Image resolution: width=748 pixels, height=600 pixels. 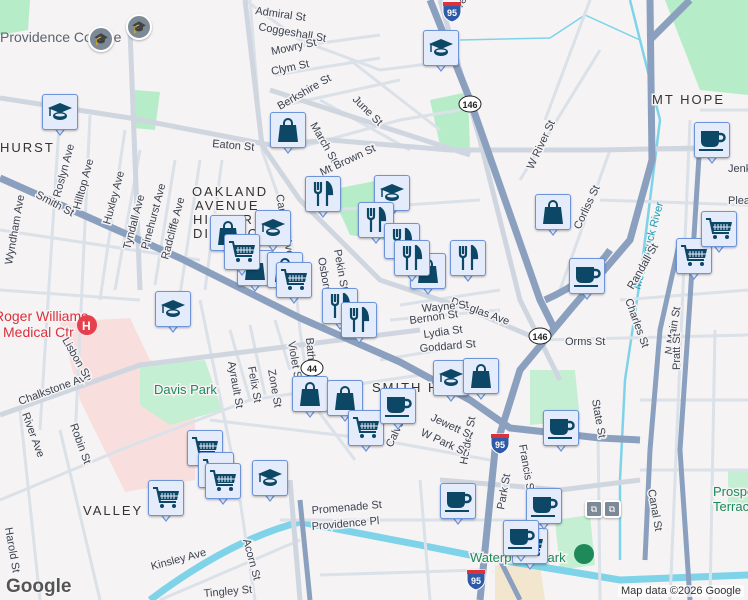 I want to click on tree-icon, so click(x=584, y=554).